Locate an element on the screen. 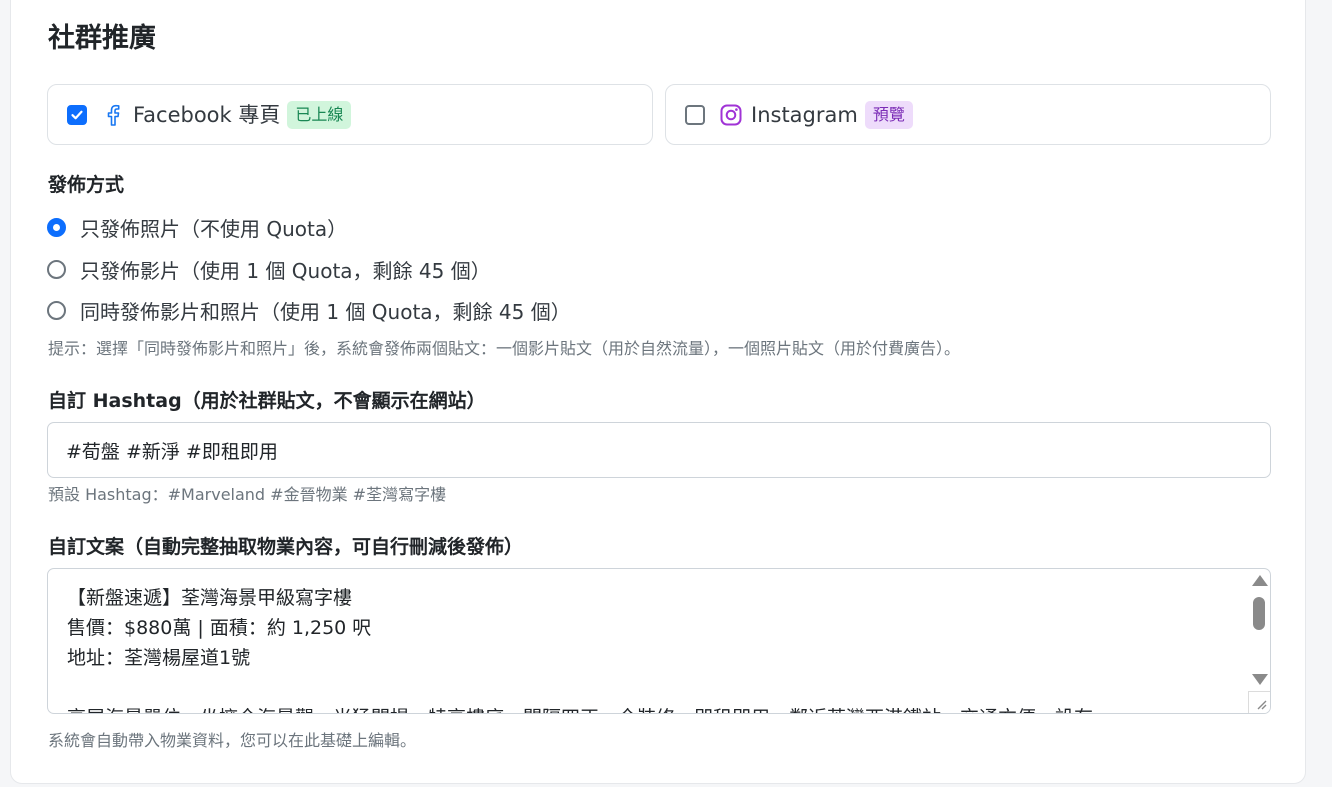 The width and height of the screenshot is (1332, 787). status-badge-live: 已上線 is located at coordinates (319, 114).